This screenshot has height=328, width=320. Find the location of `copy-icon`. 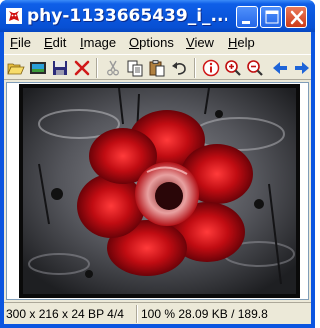

copy-icon is located at coordinates (135, 68).